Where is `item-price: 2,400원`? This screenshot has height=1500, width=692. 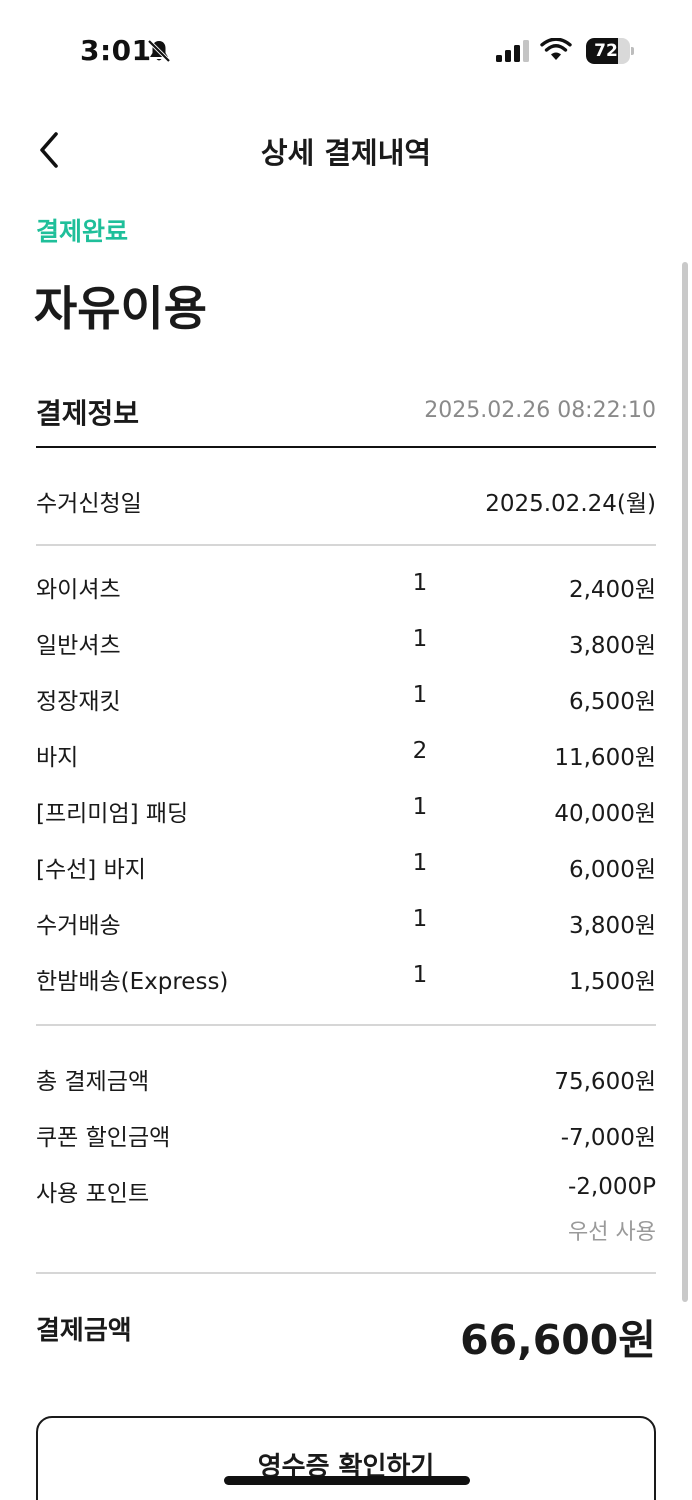
item-price: 2,400원 is located at coordinates (612, 590).